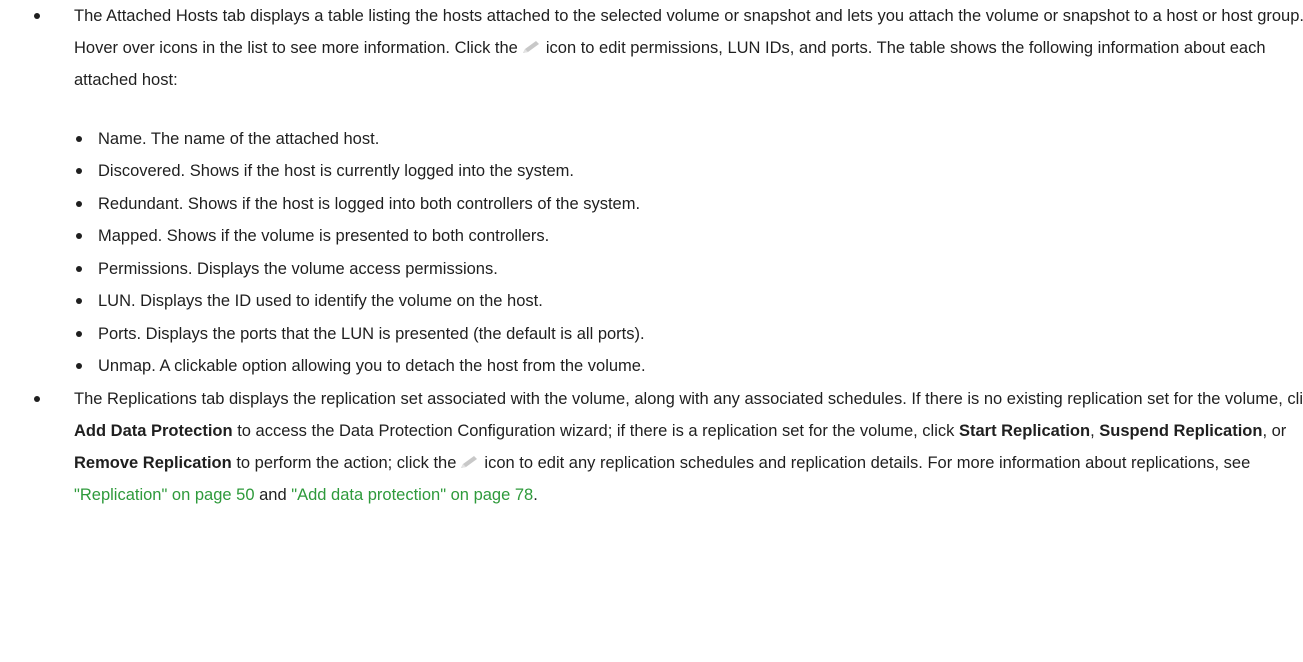 The image size is (1303, 662). Describe the element at coordinates (346, 463) in the screenshot. I see `replications-text-3: to perform the action; click the` at that location.